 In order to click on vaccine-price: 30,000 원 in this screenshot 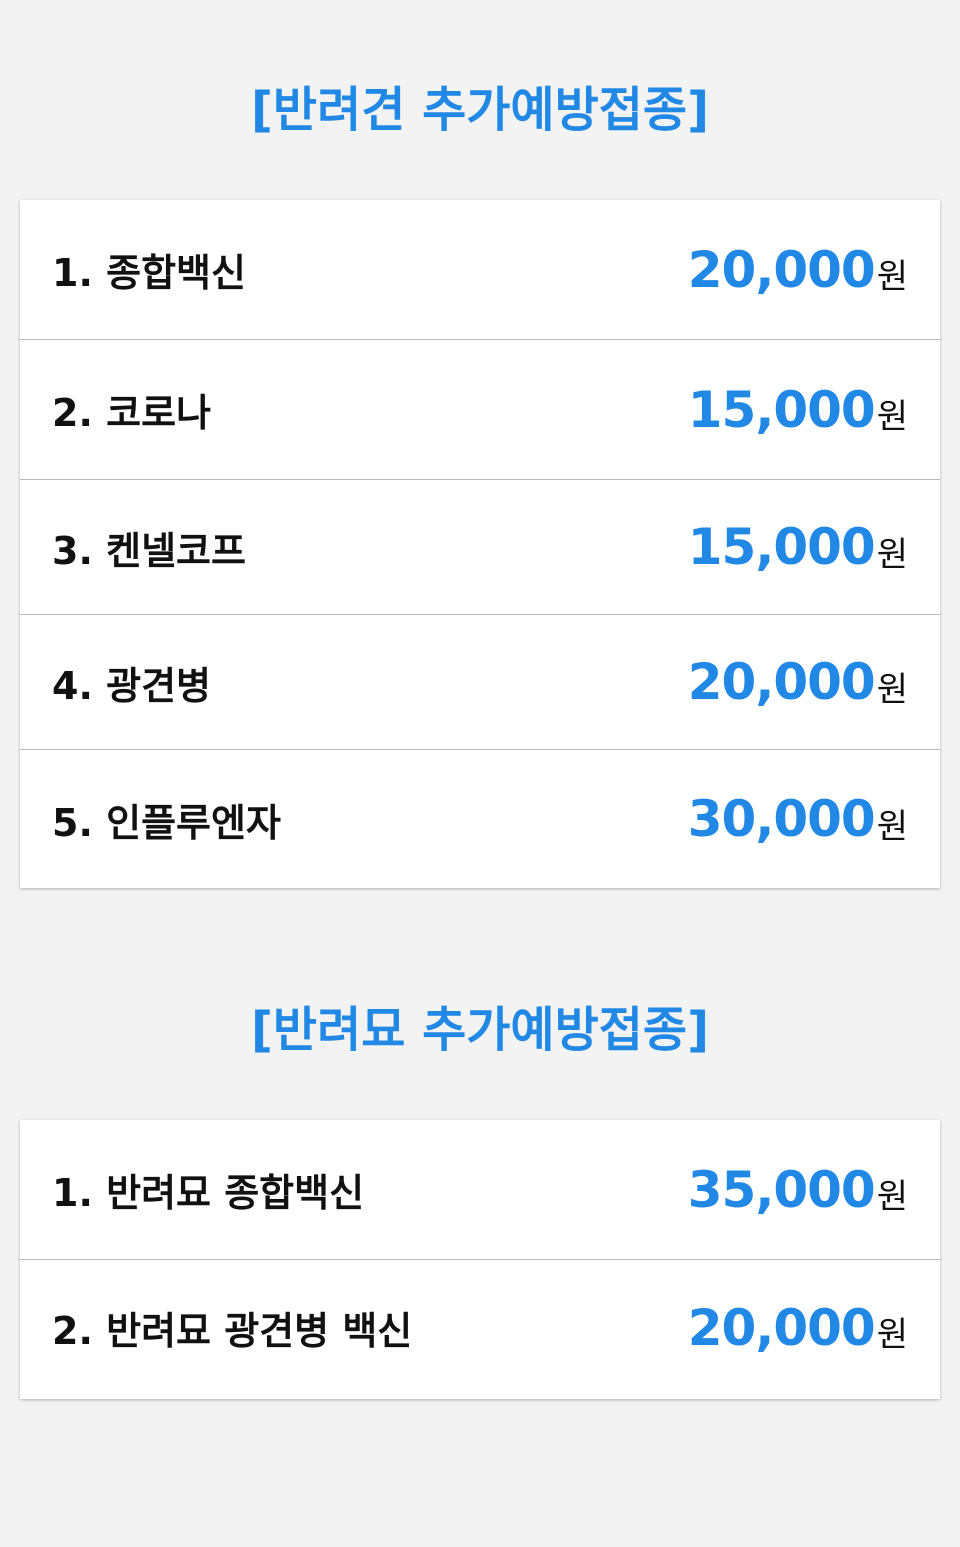, I will do `click(798, 819)`.